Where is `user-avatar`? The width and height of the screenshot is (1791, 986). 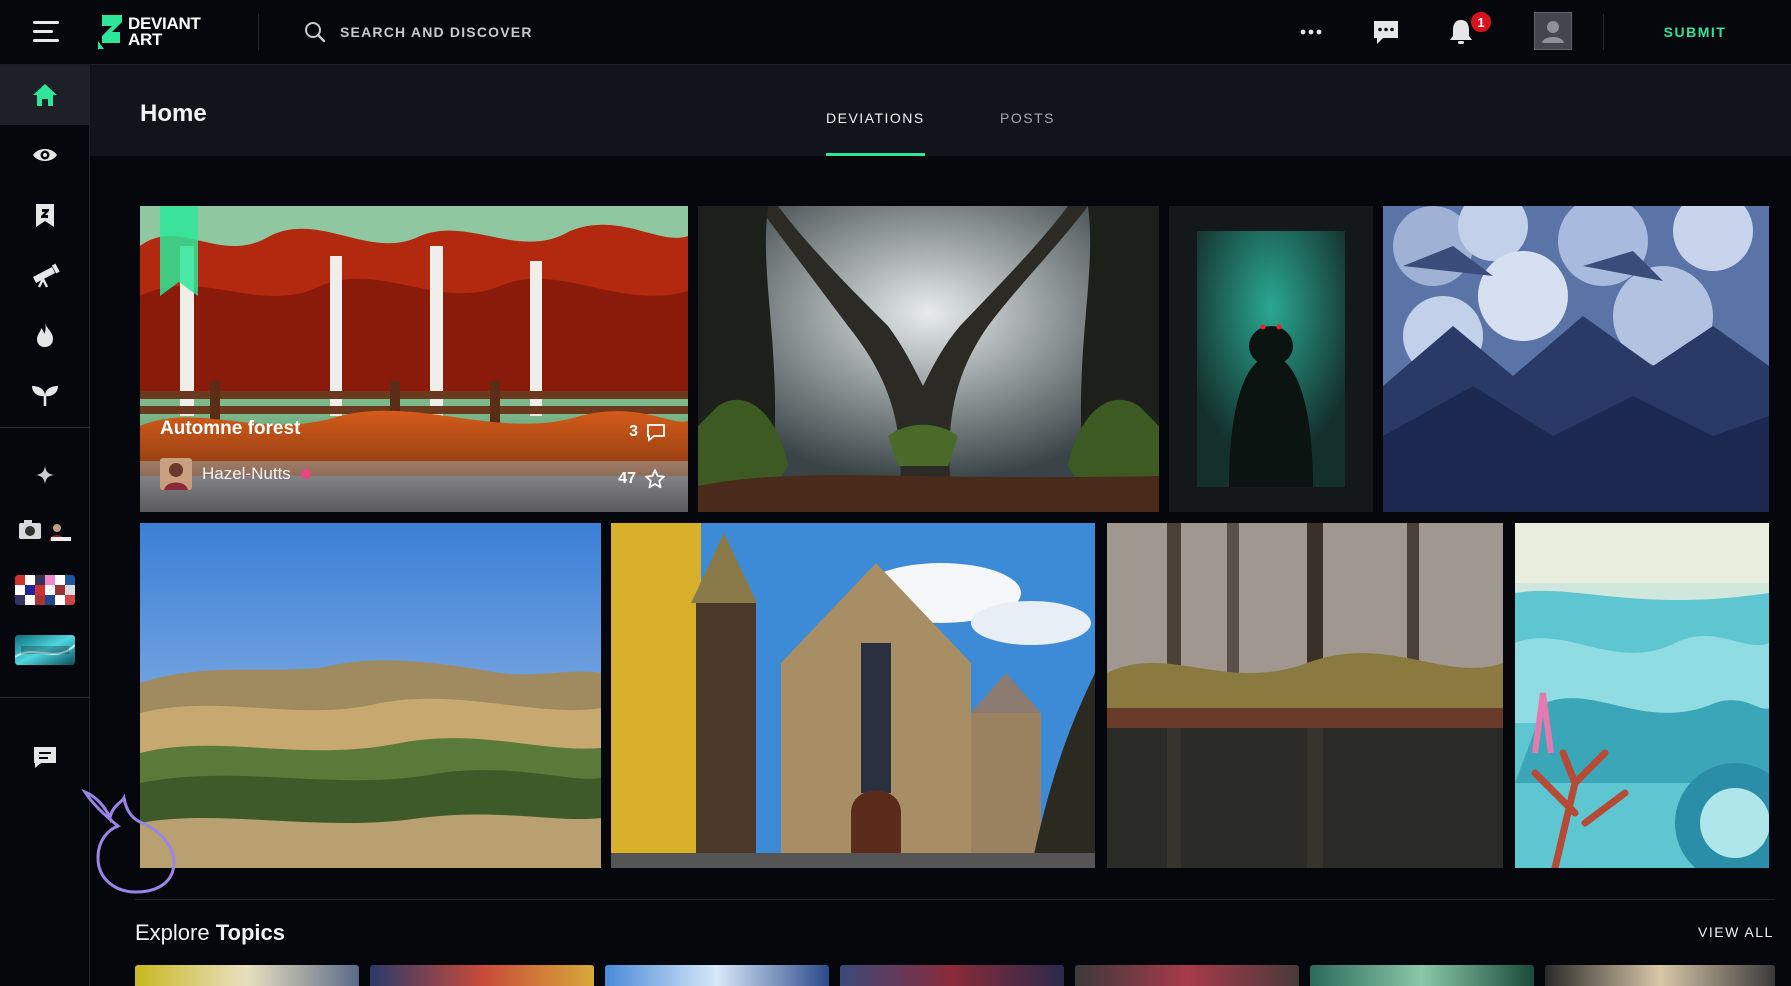 user-avatar is located at coordinates (1553, 31).